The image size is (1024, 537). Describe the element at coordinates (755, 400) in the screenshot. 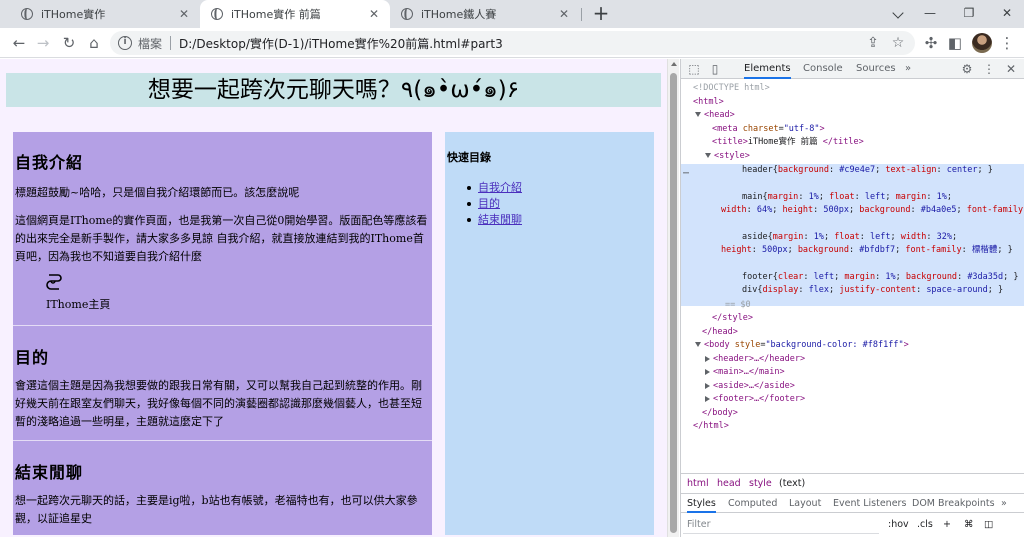

I see `child-node-footer: <footer>…</footer>` at that location.